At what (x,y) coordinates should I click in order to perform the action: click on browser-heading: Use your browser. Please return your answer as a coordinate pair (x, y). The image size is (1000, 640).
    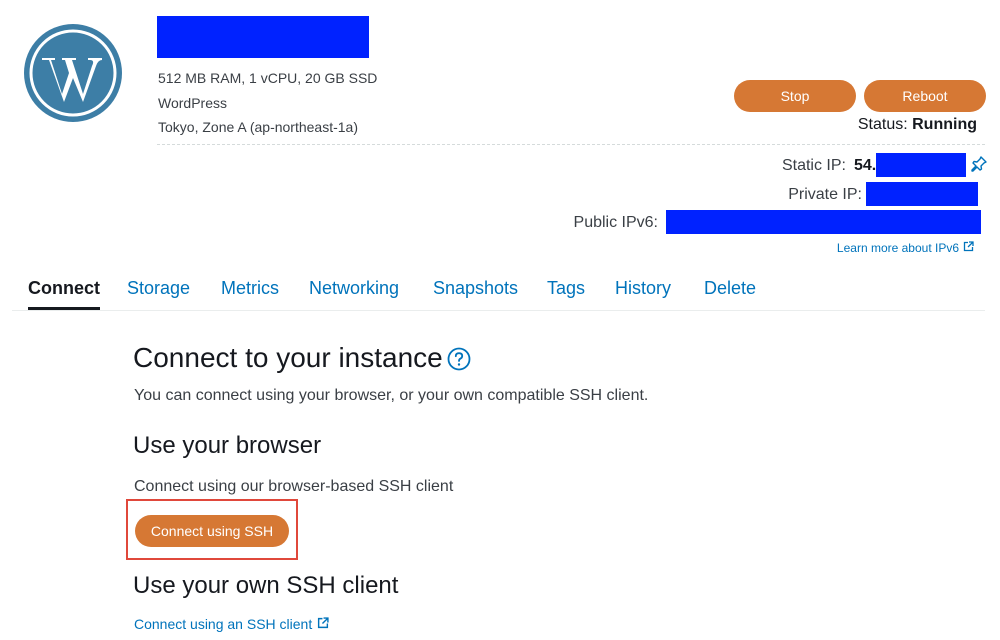
    Looking at the image, I should click on (227, 445).